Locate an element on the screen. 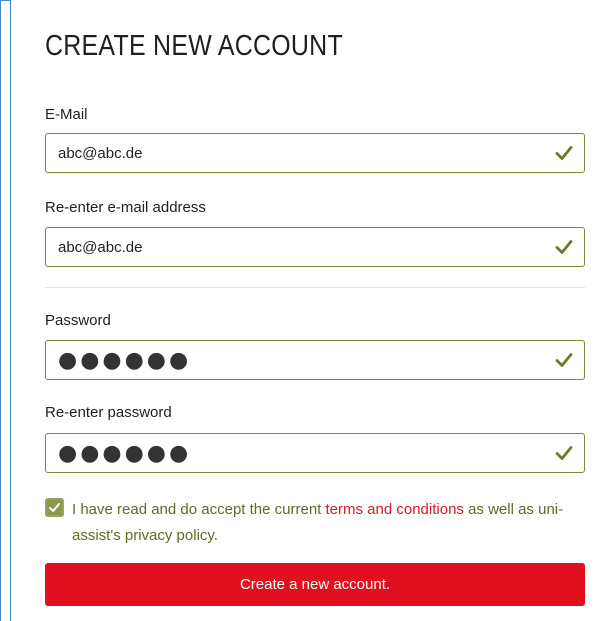 The image size is (610, 621). password-field-wrapper is located at coordinates (315, 360).